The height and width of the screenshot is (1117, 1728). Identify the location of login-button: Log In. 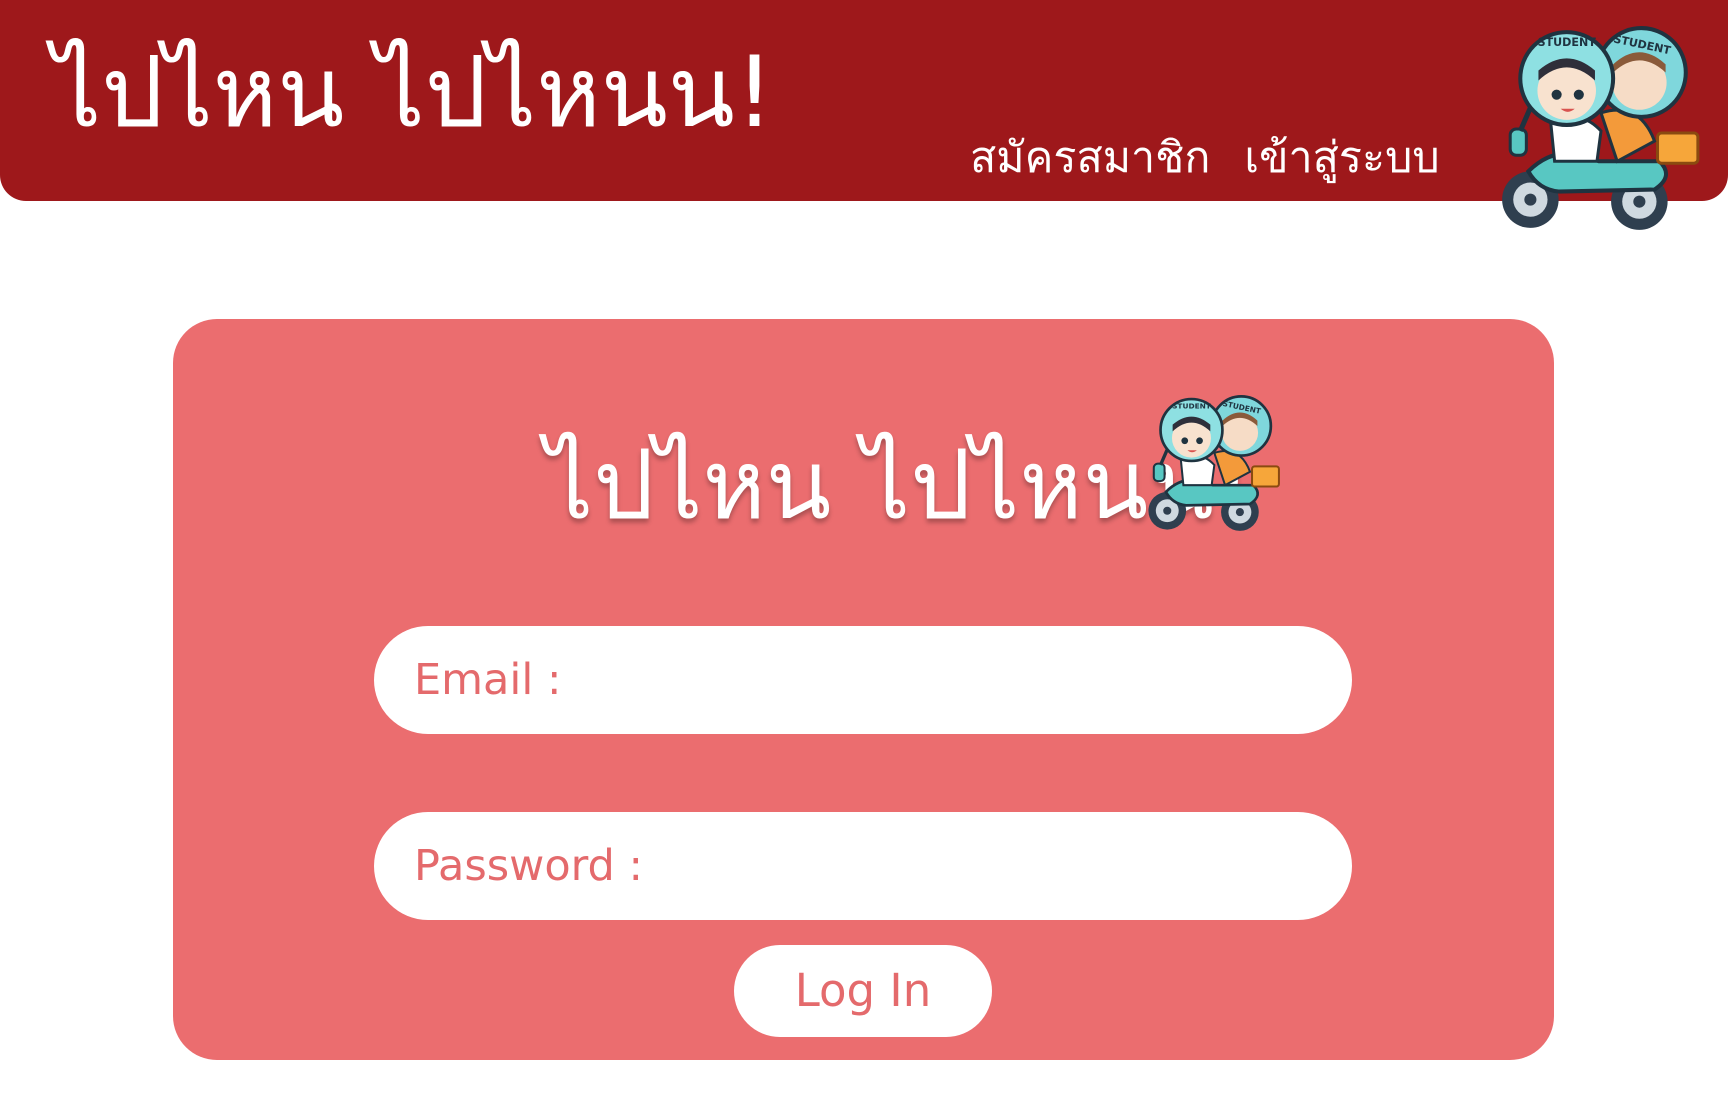
(863, 991).